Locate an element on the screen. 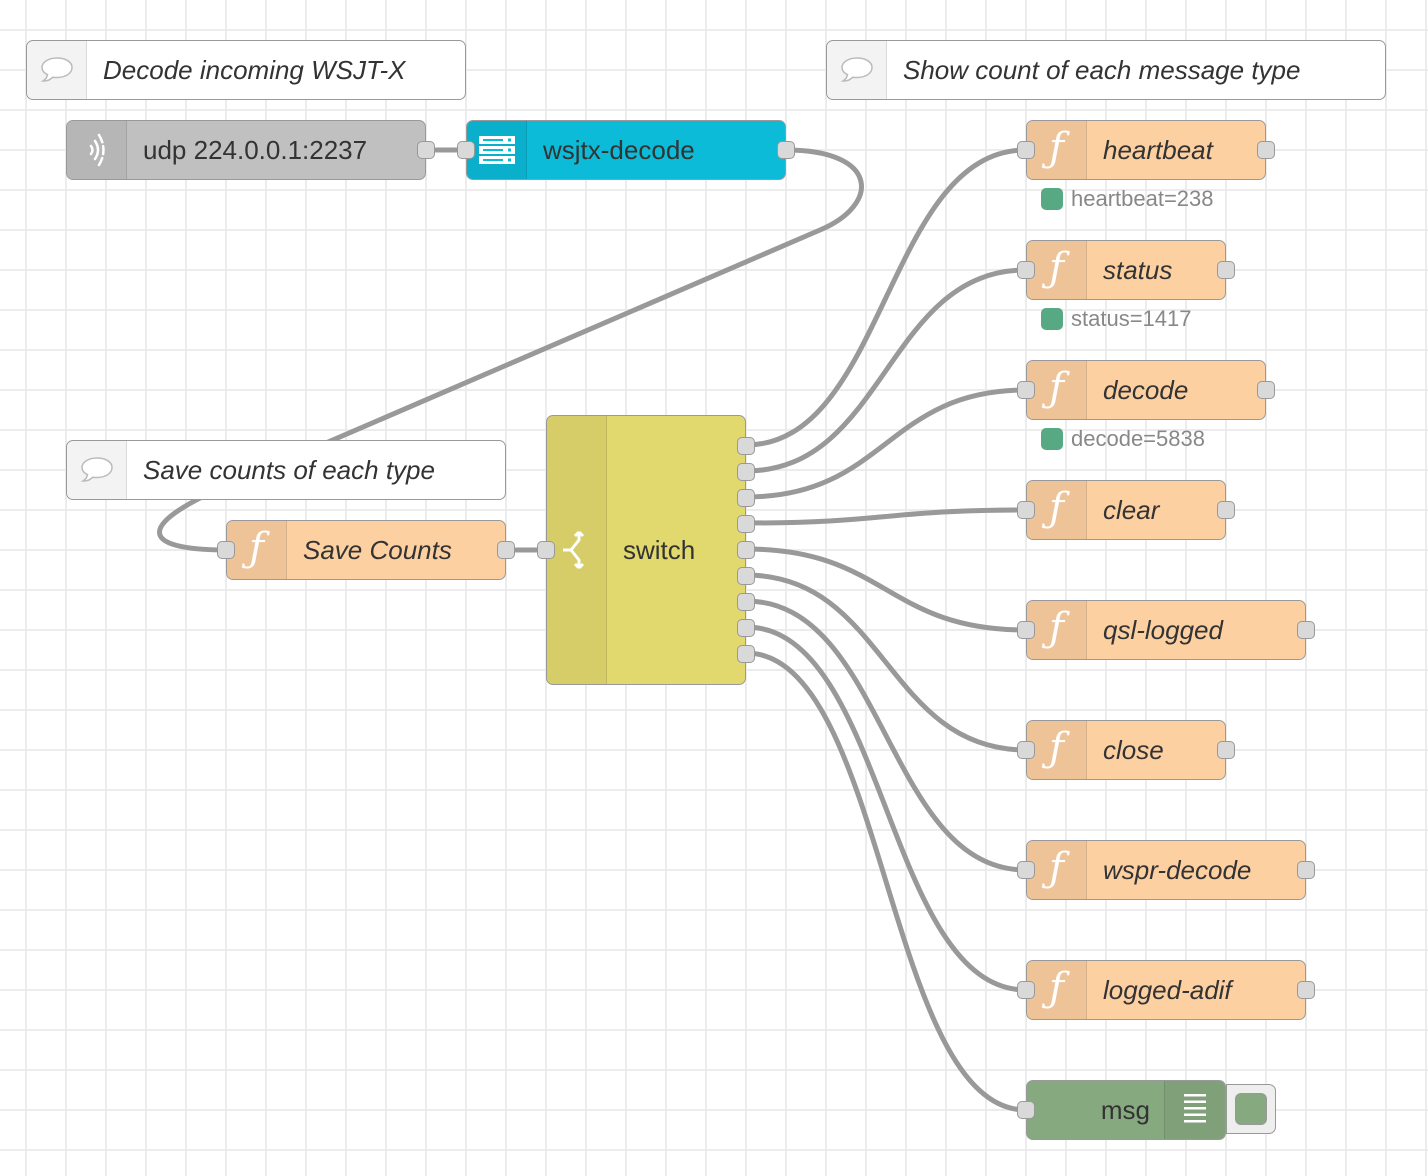 The height and width of the screenshot is (1176, 1428). status-text: status=1417 is located at coordinates (1131, 318).